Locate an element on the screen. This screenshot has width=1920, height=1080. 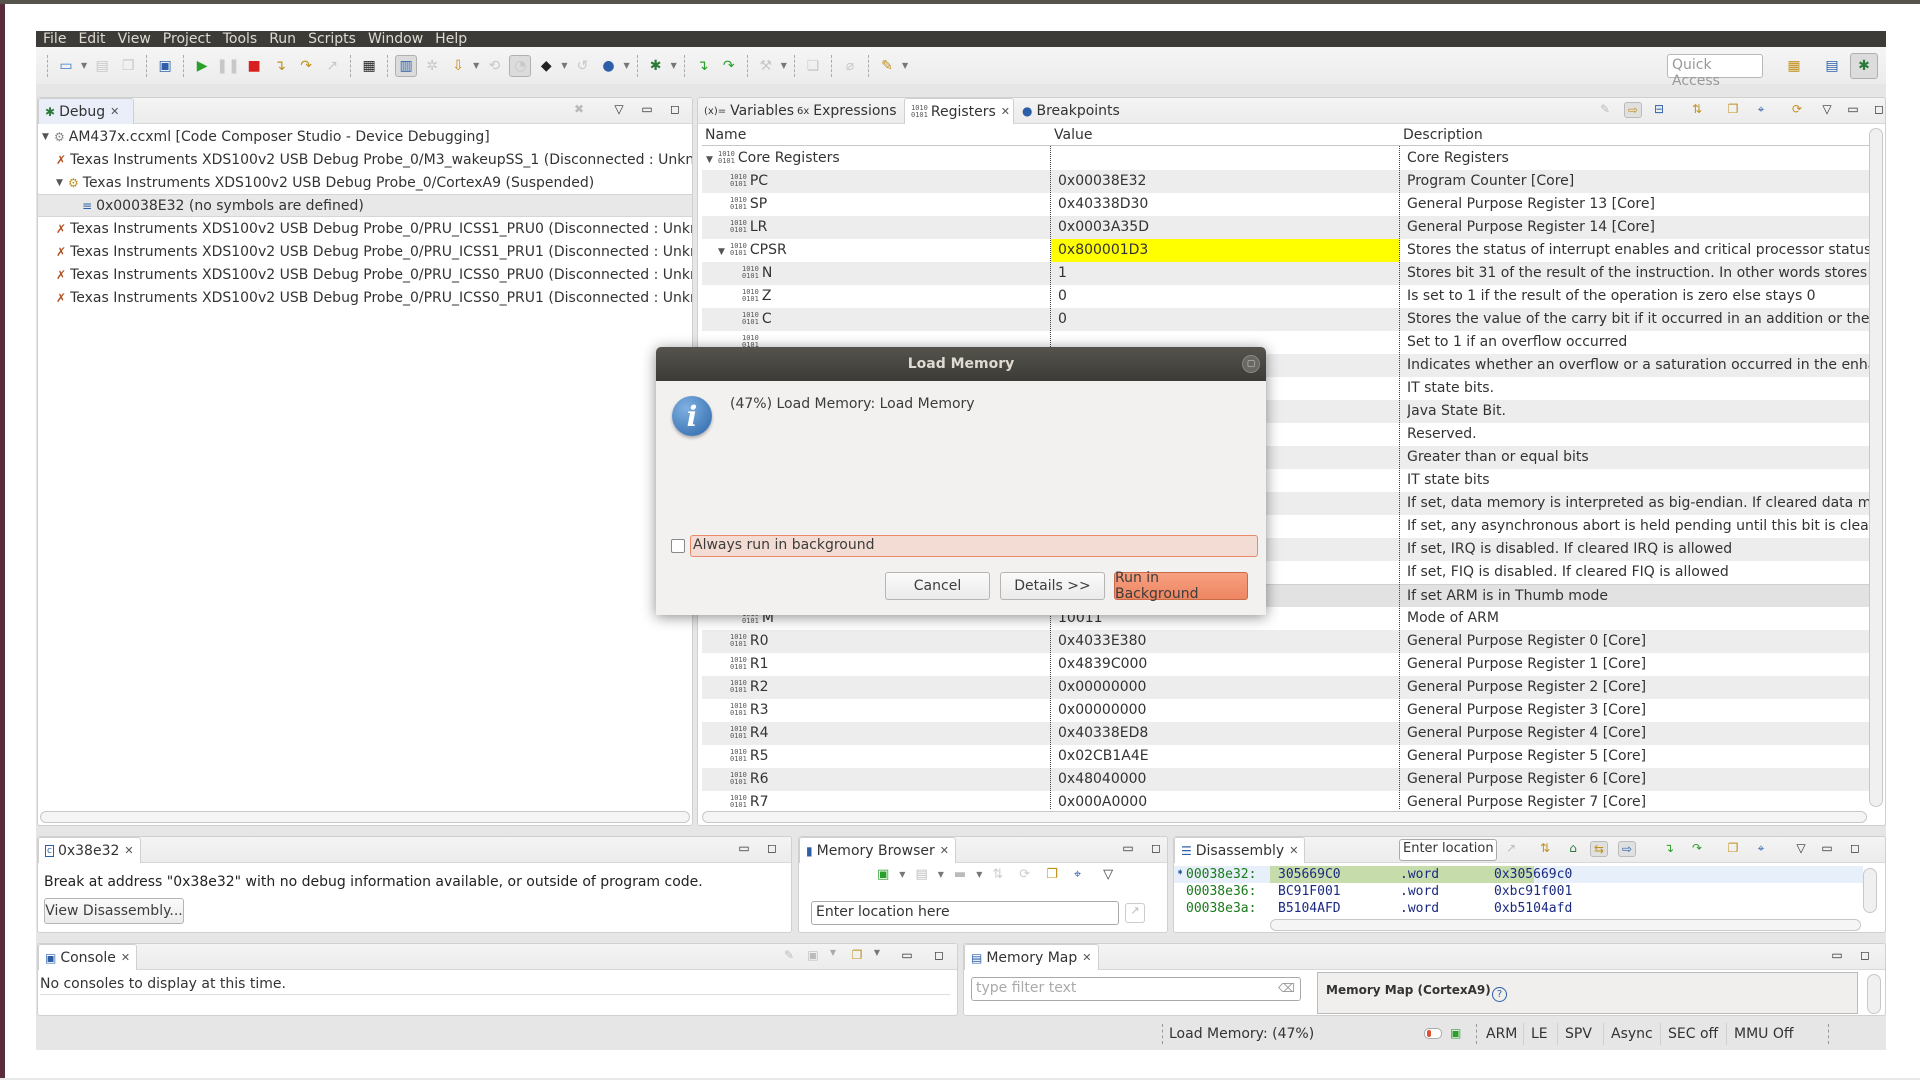
pin-icon: ⌖ is located at coordinates (1077, 874).